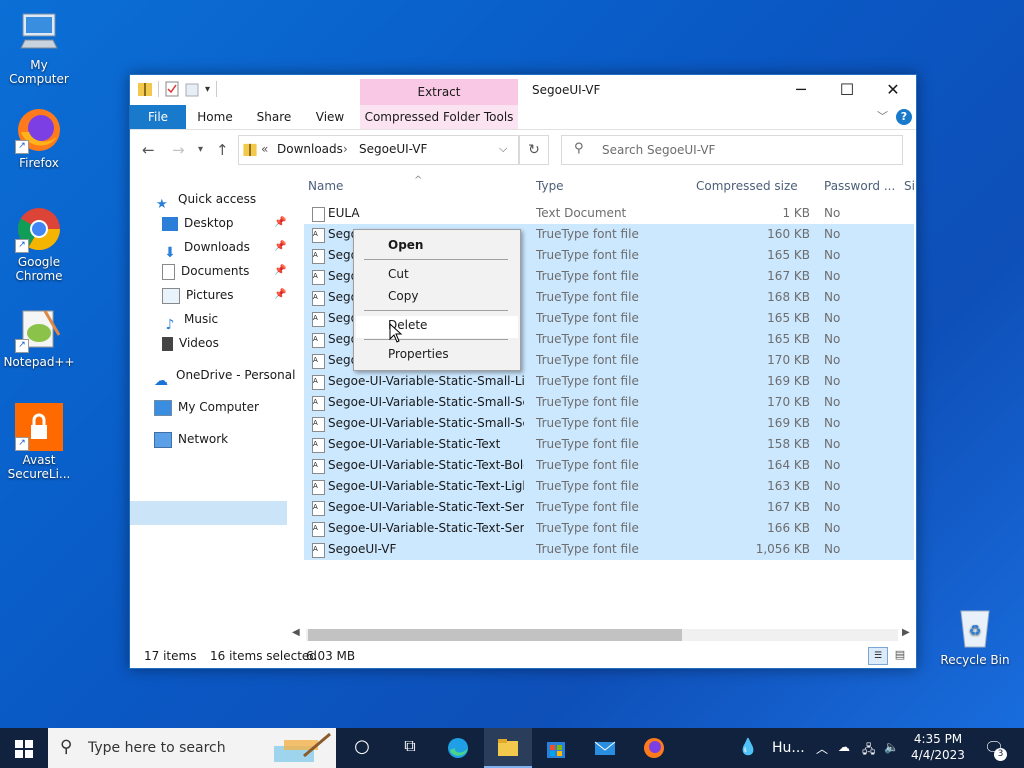  I want to click on taskbar-clock: 4:35 PM 4/4/2023, so click(938, 747).